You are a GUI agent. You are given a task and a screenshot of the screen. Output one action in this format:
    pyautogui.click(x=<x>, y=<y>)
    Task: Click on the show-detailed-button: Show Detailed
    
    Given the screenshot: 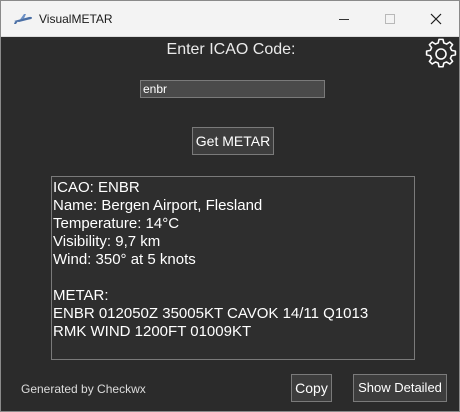 What is the action you would take?
    pyautogui.click(x=400, y=388)
    